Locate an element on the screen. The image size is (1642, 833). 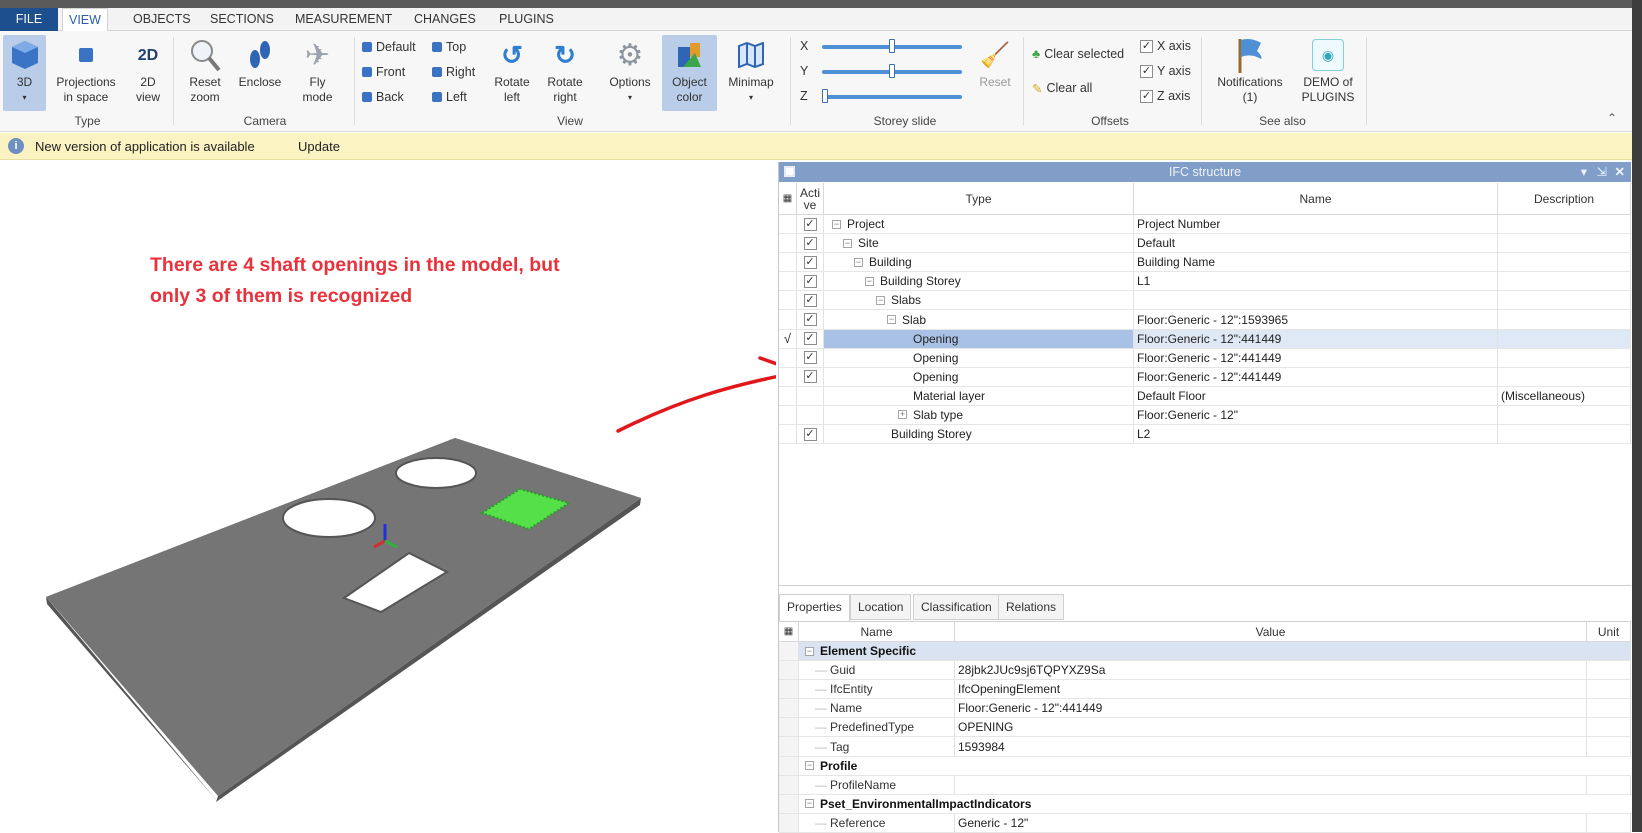
tree-row: ✓ − Site Default is located at coordinates (1205, 244).